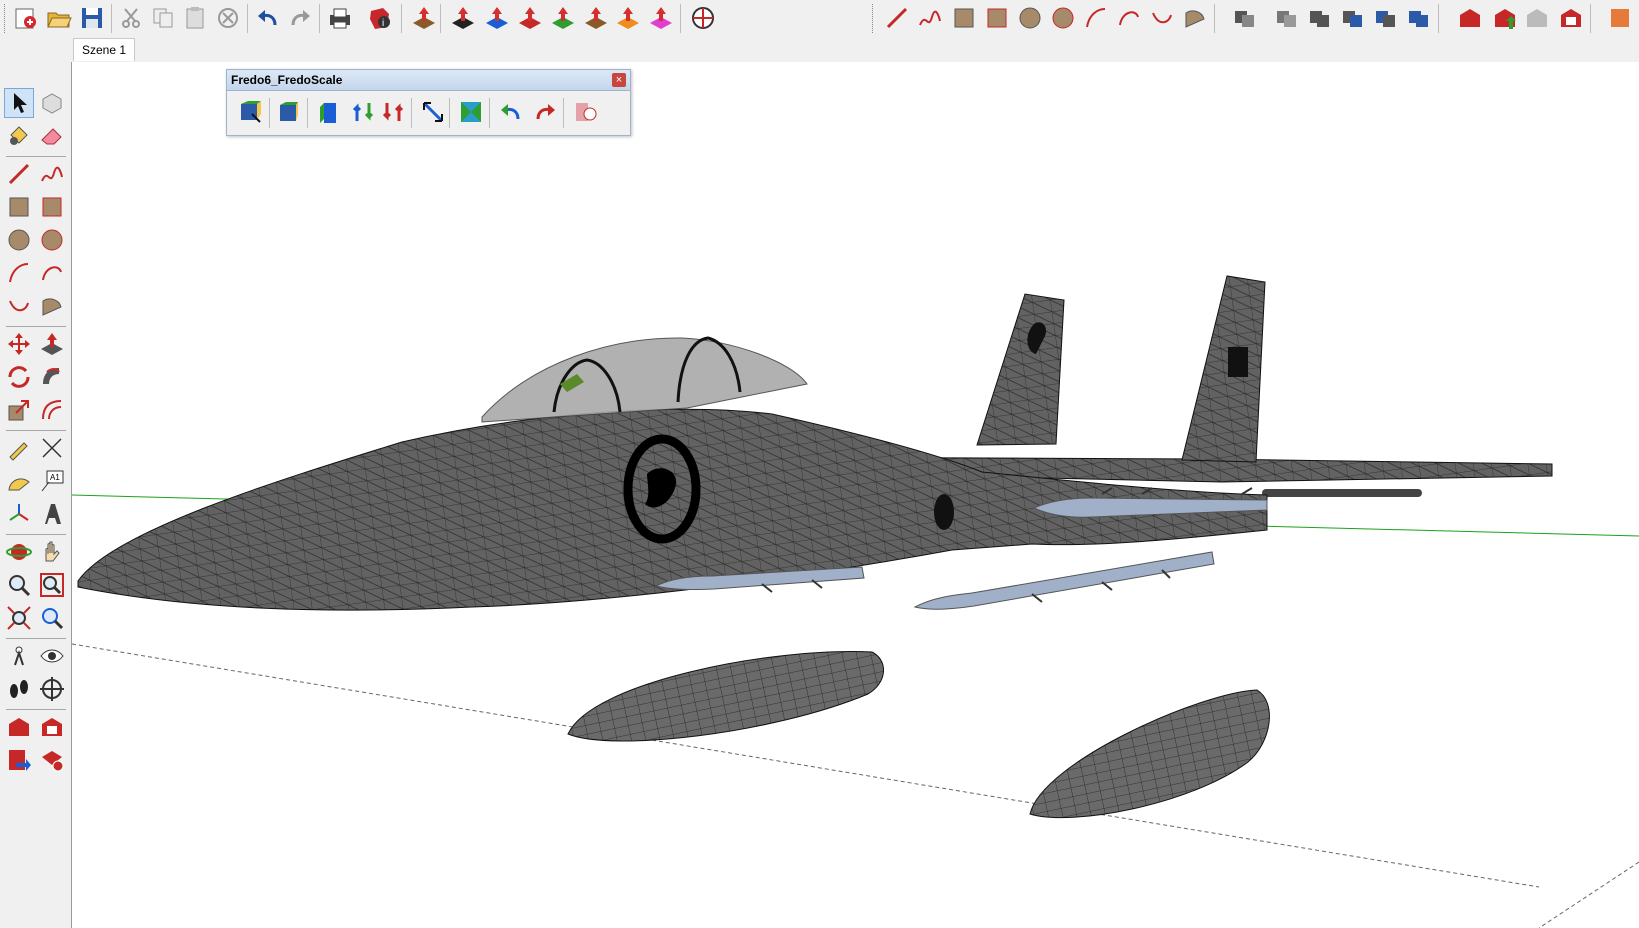 The image size is (1639, 928). I want to click on tail-marking, so click(1238, 362).